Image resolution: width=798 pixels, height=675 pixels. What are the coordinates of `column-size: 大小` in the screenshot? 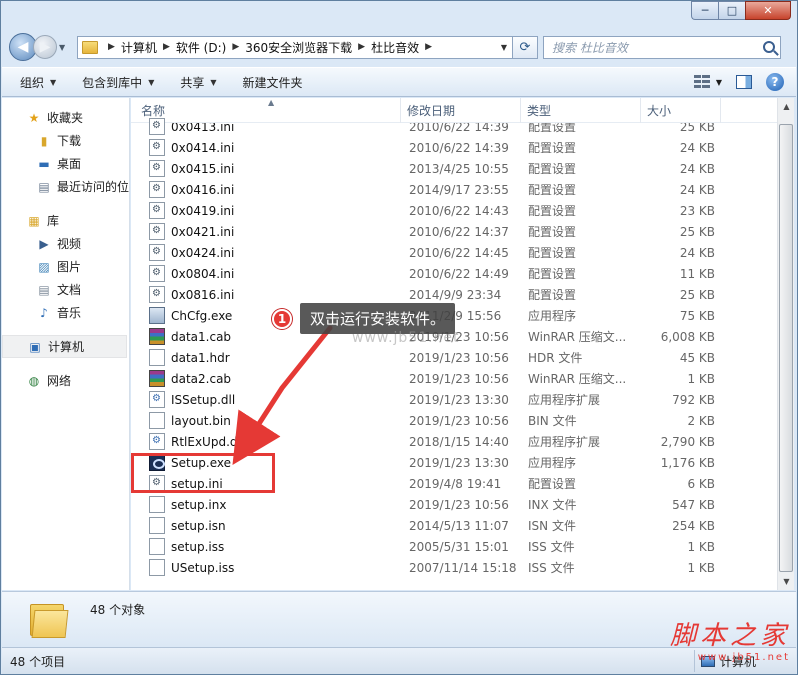 It's located at (681, 110).